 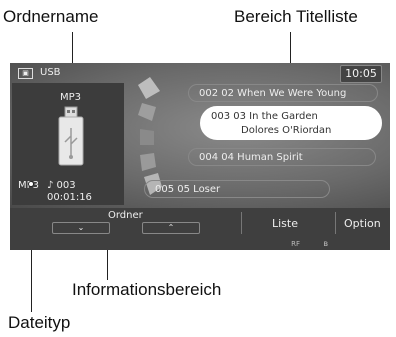 I want to click on callout-info-area: Informationsbereich, so click(x=147, y=289).